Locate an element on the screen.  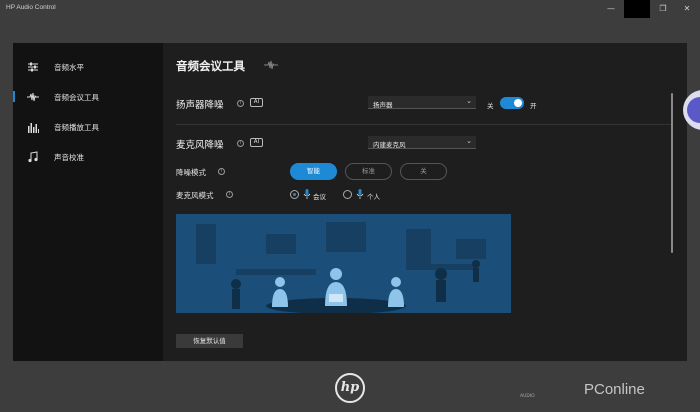
nr-mode-label: 降噪模式 is located at coordinates (191, 172).